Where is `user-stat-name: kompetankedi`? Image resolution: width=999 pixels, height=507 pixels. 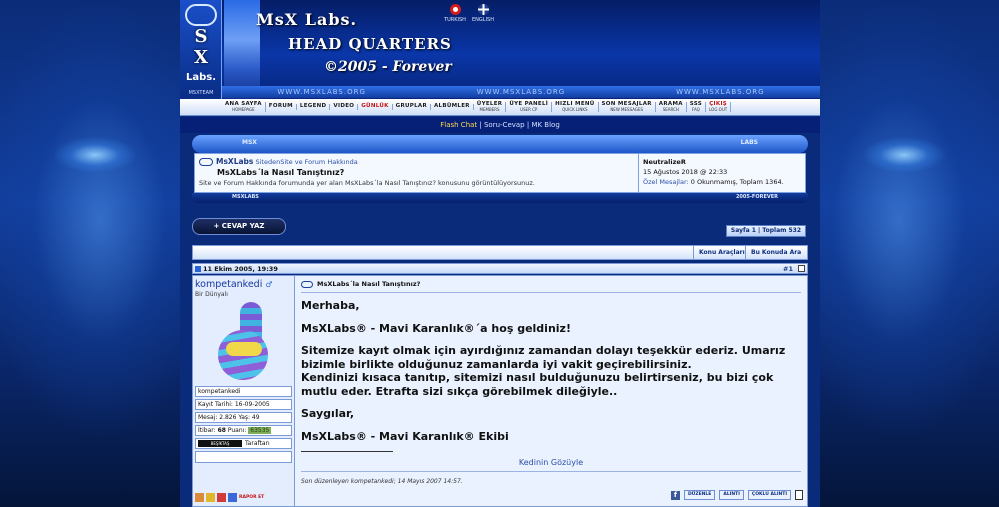 user-stat-name: kompetankedi is located at coordinates (243, 391).